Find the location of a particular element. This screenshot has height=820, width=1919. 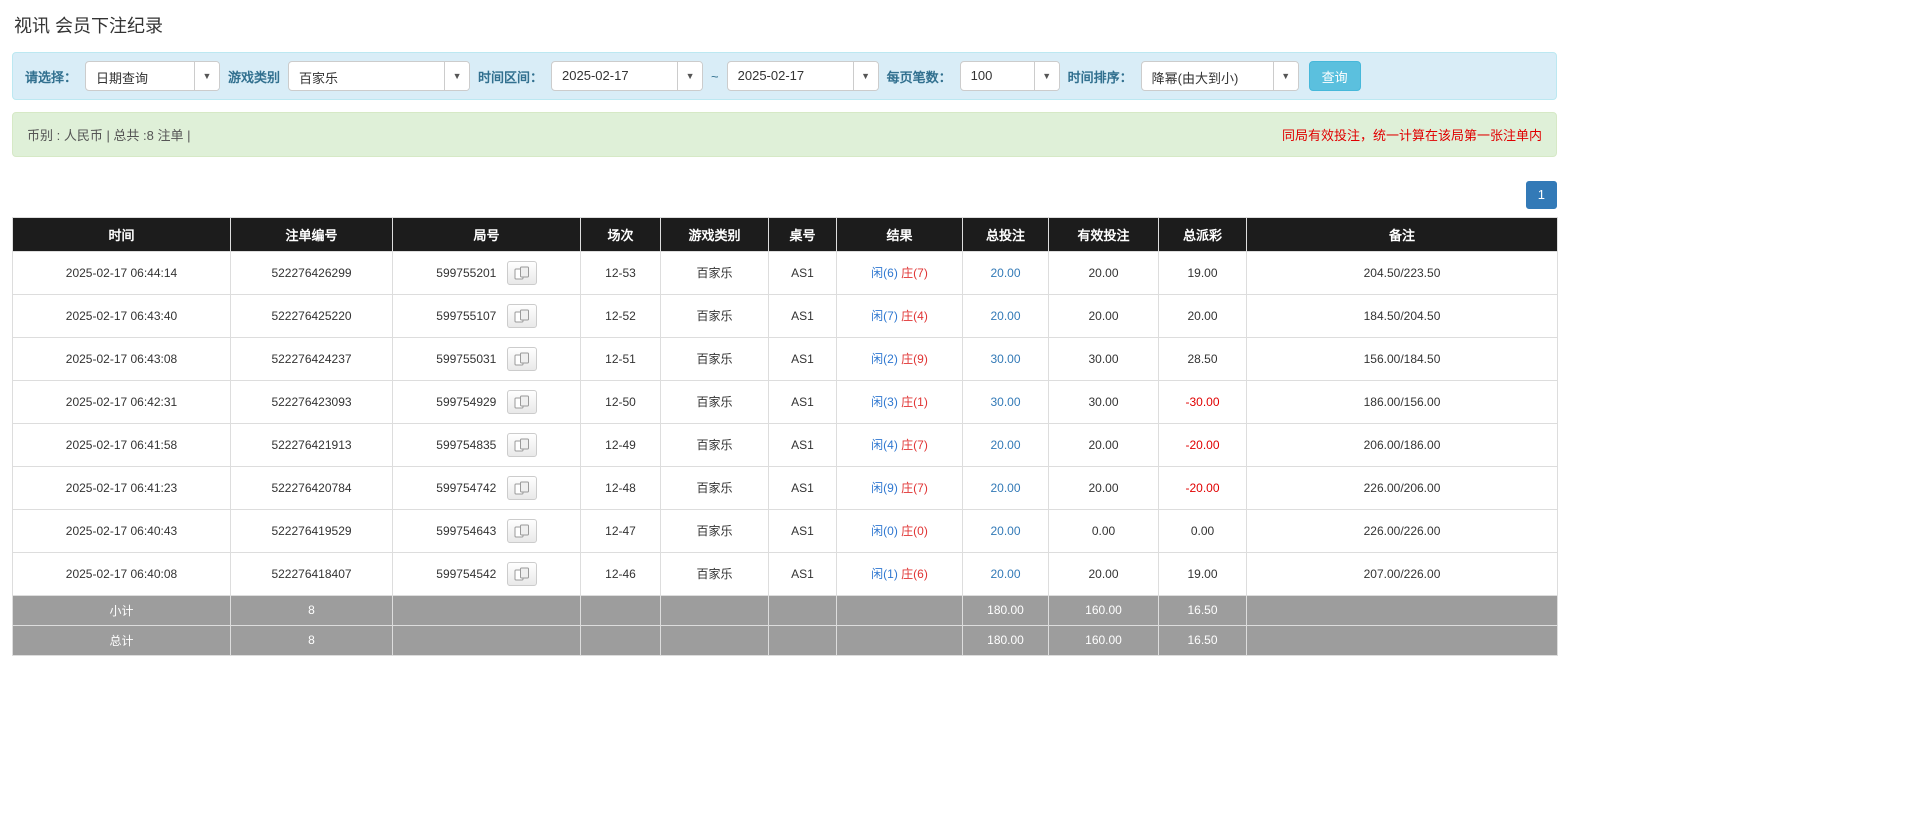

cell-payout: 28.50 is located at coordinates (1202, 358).